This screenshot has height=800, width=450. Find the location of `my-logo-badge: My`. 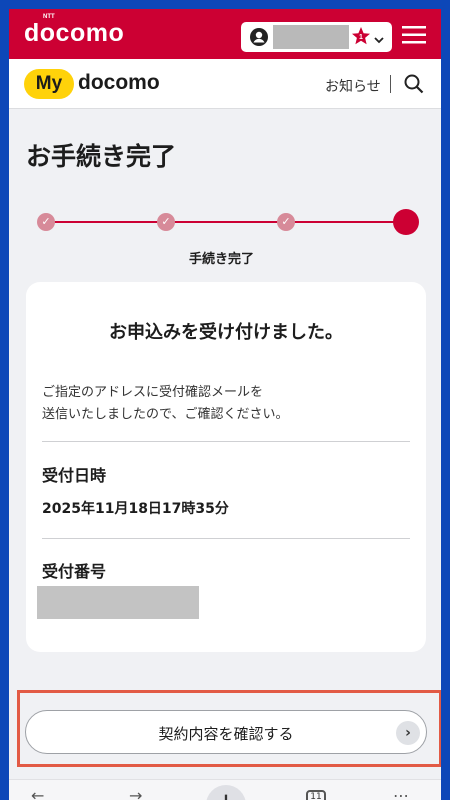

my-logo-badge: My is located at coordinates (49, 84).